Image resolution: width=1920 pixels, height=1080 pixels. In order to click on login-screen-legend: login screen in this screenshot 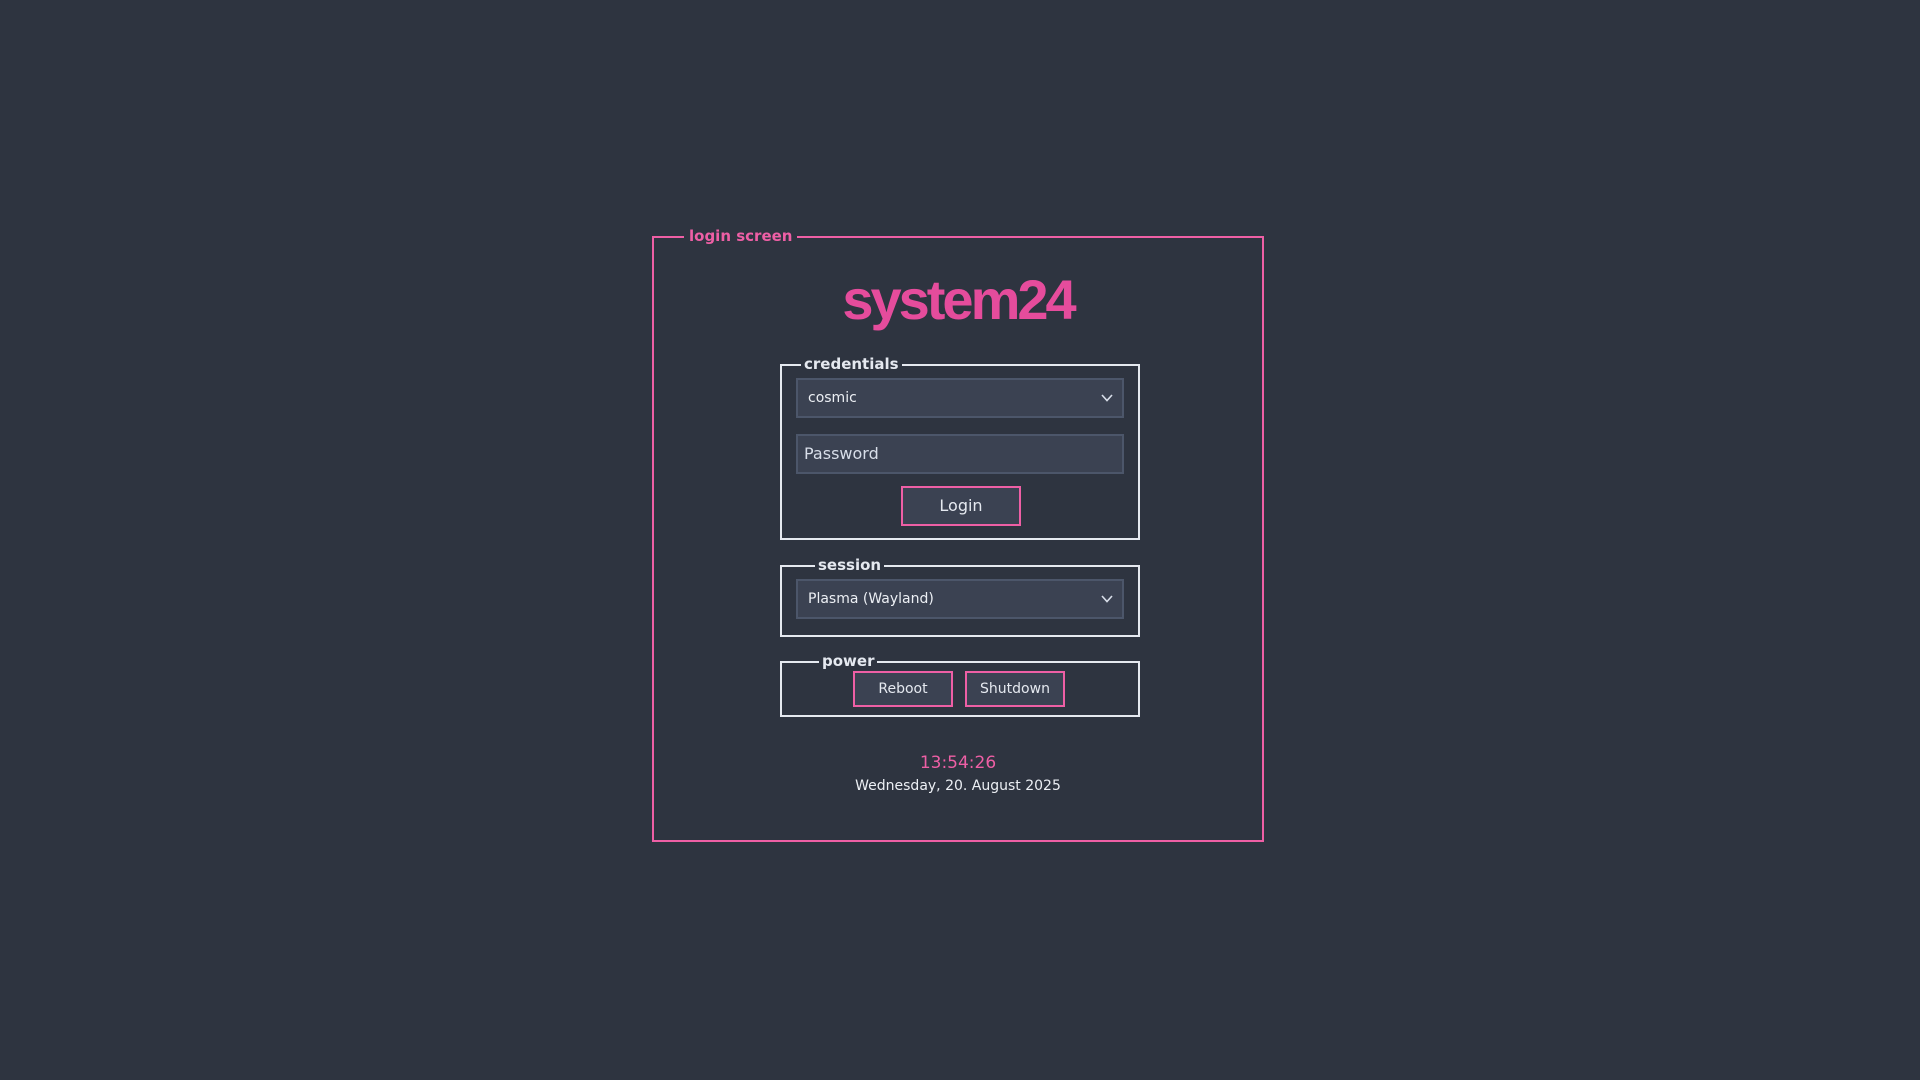, I will do `click(741, 236)`.